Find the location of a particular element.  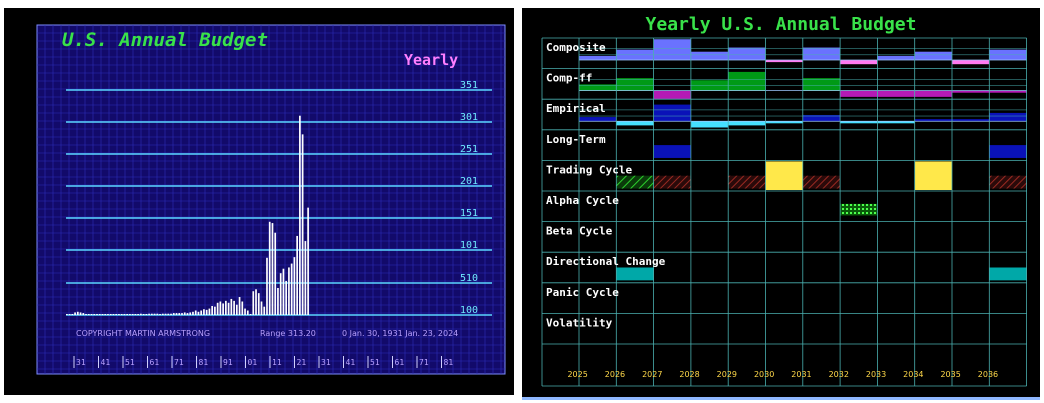

chart-subtitle: Yearly is located at coordinates (431, 60).